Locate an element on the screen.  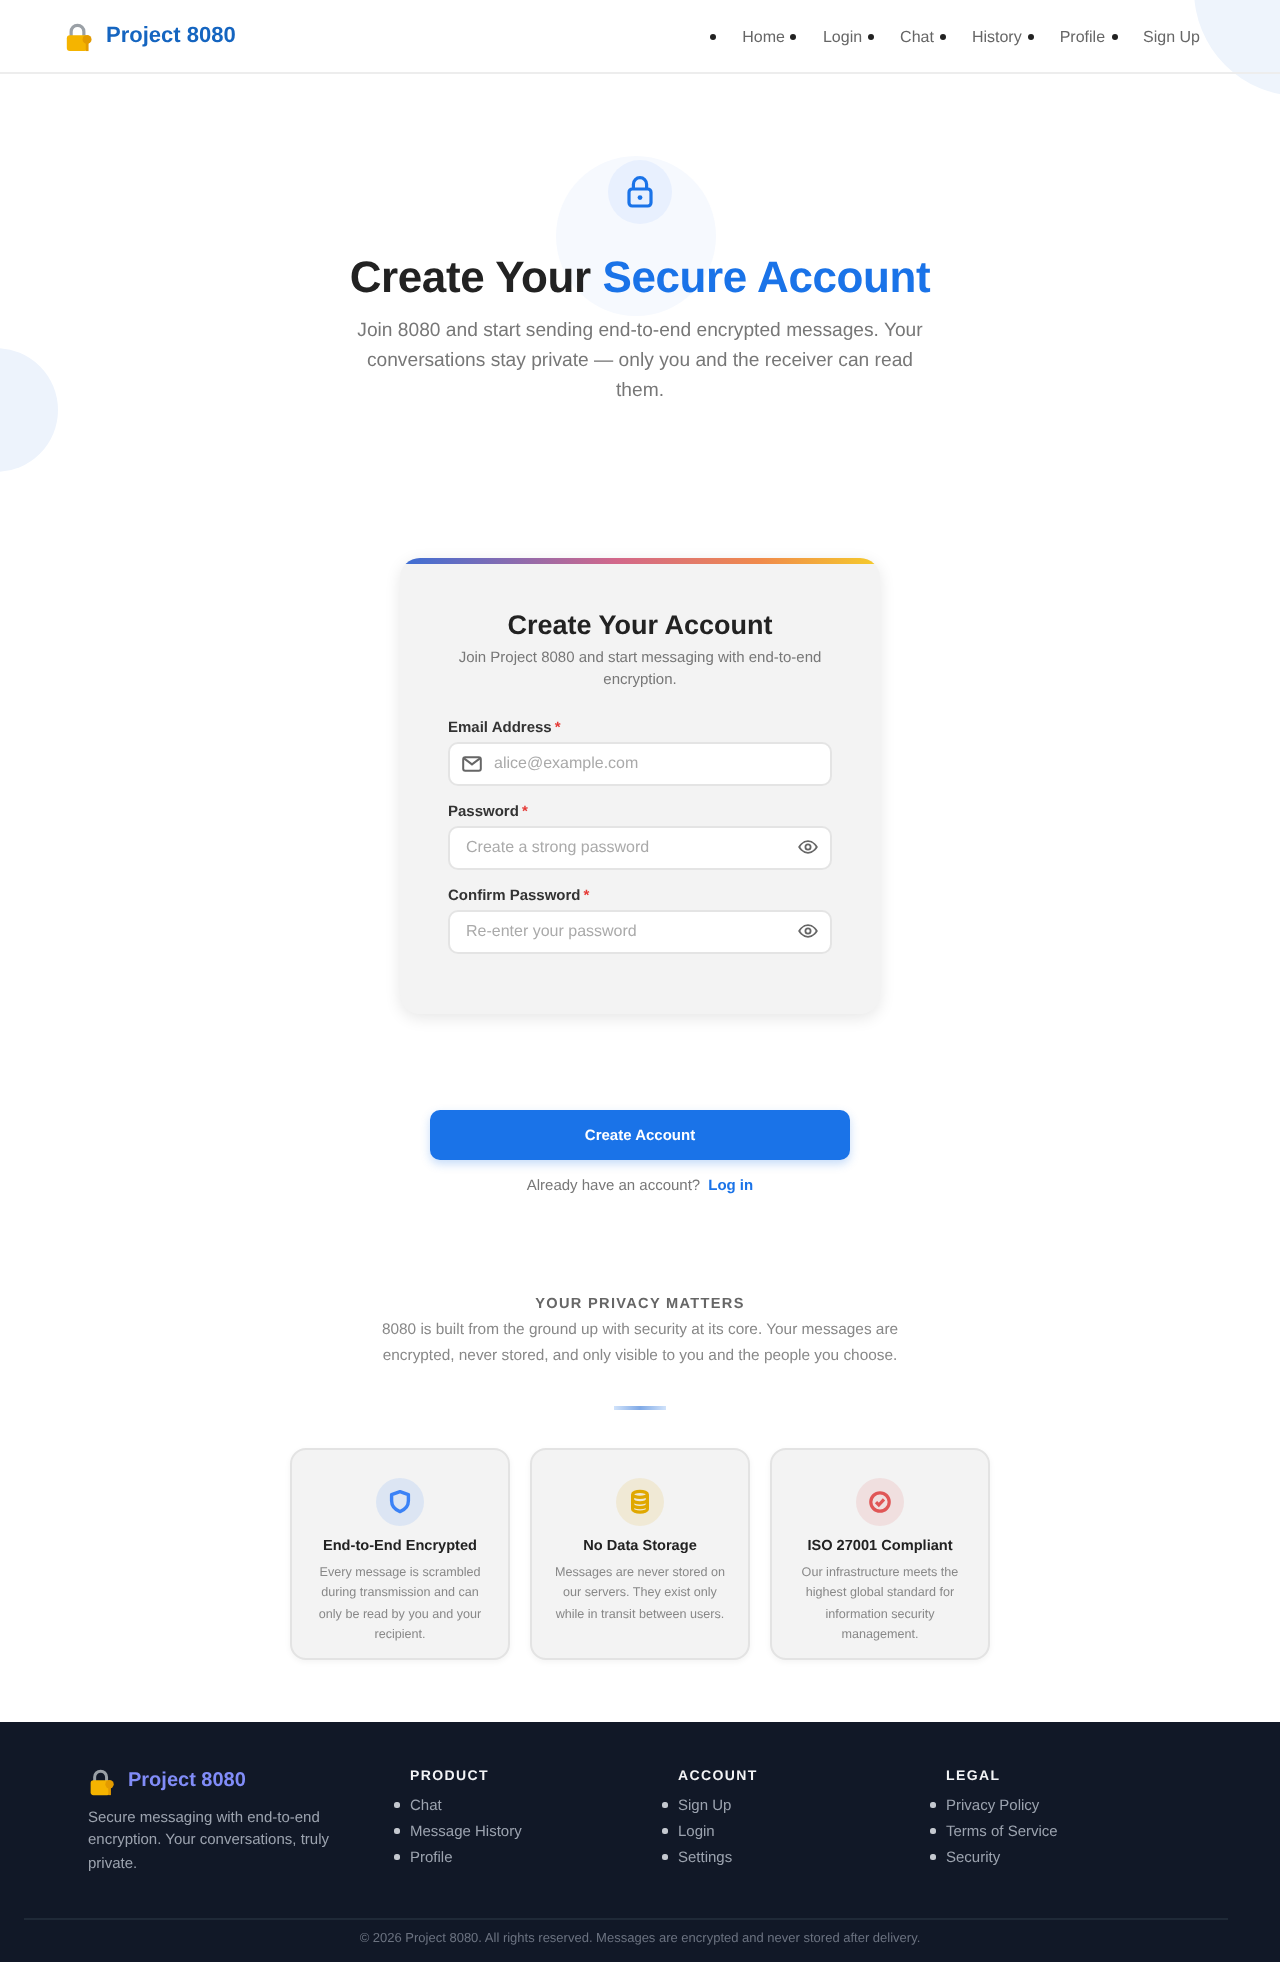
email-field: alice@example.com is located at coordinates (640, 763).